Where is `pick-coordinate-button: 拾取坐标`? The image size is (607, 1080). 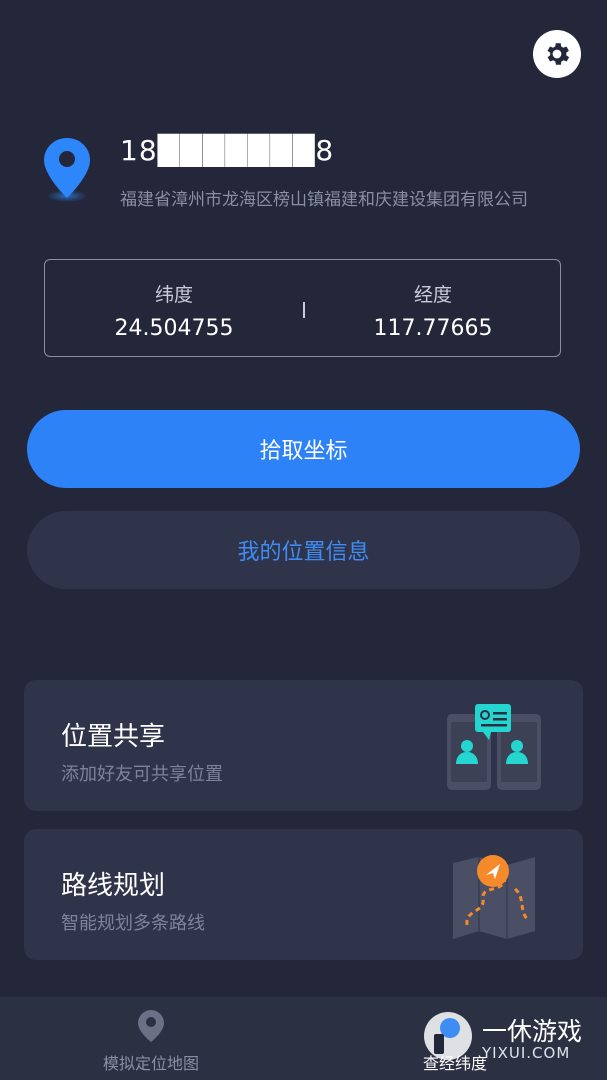 pick-coordinate-button: 拾取坐标 is located at coordinates (303, 449).